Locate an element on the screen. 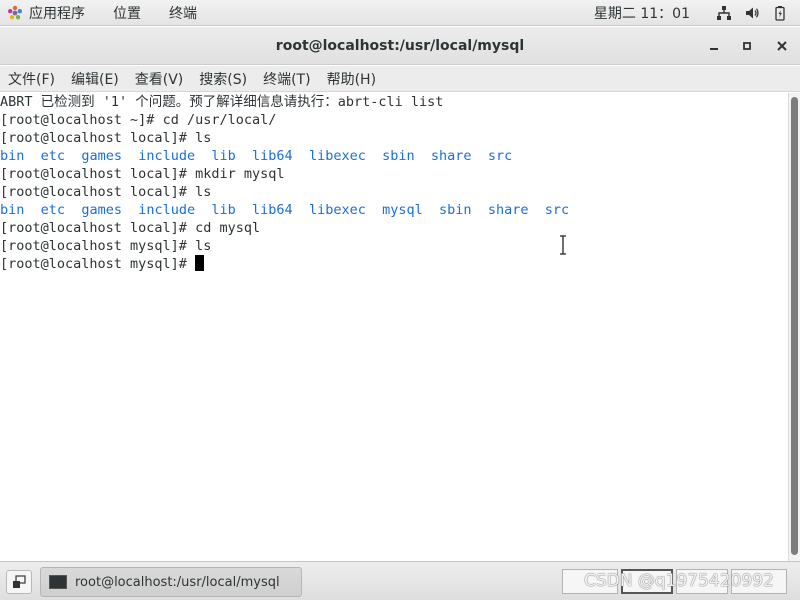 Image resolution: width=800 pixels, height=600 pixels. terminal-app-menu: 终端 is located at coordinates (183, 13).